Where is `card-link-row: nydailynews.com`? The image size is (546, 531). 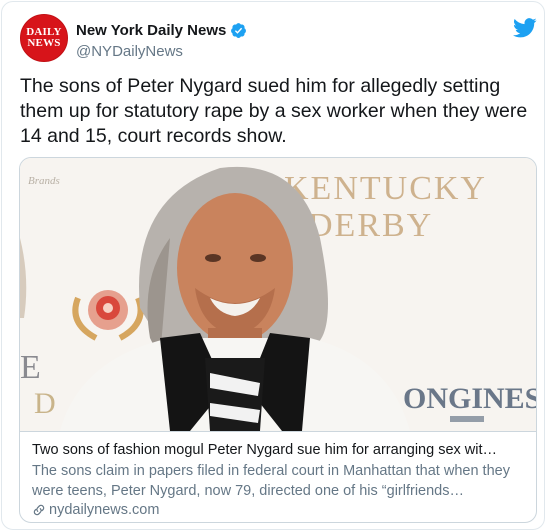 card-link-row: nydailynews.com is located at coordinates (95, 510).